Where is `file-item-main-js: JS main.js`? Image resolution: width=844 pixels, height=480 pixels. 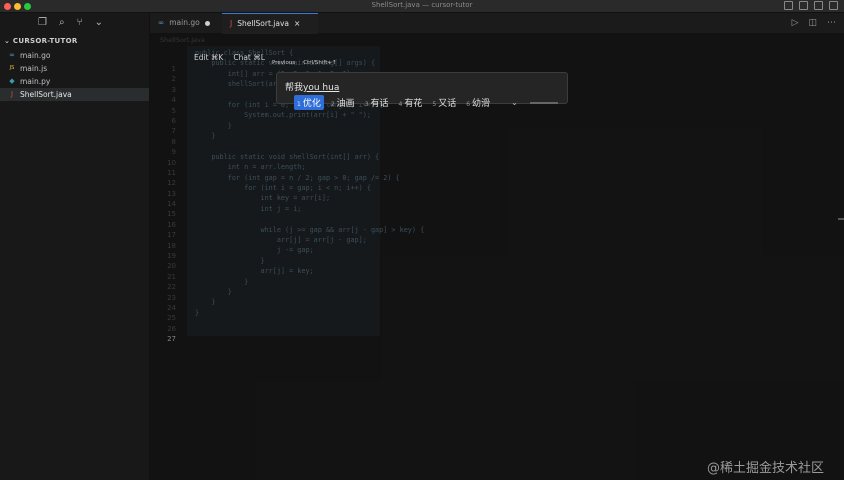
file-item-main-js: JS main.js is located at coordinates (74, 68).